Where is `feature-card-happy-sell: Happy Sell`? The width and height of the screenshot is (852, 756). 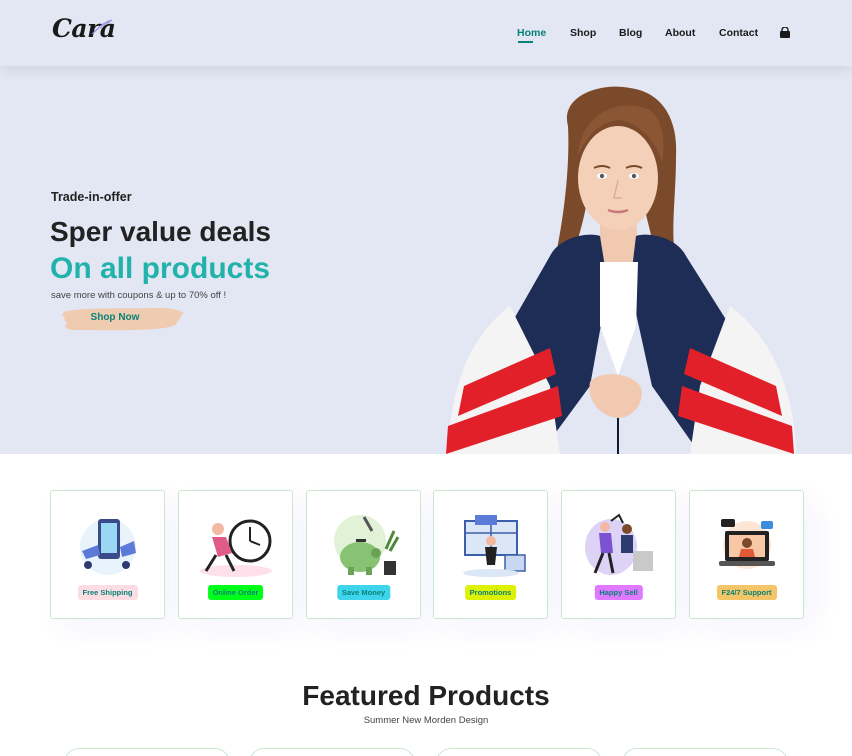
feature-card-happy-sell: Happy Sell is located at coordinates (618, 554).